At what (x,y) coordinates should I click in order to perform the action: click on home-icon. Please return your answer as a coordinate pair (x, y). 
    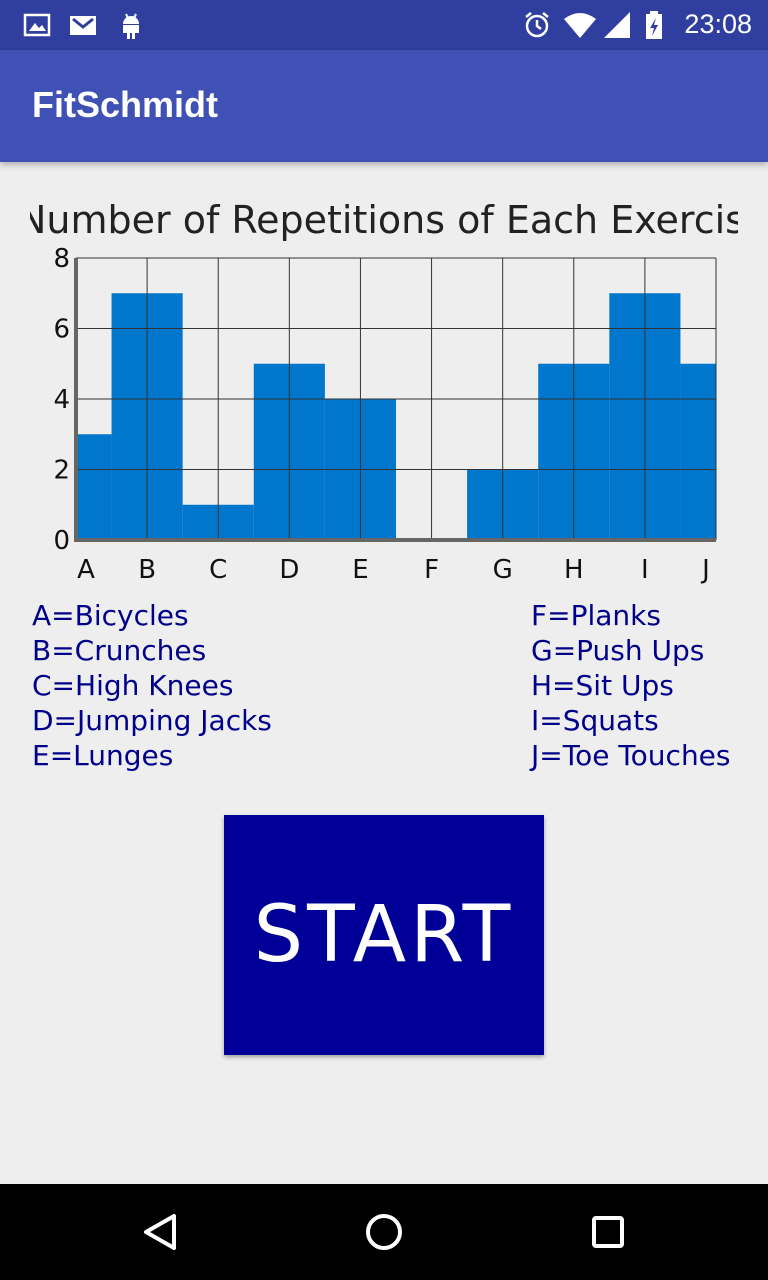
    Looking at the image, I should click on (384, 1232).